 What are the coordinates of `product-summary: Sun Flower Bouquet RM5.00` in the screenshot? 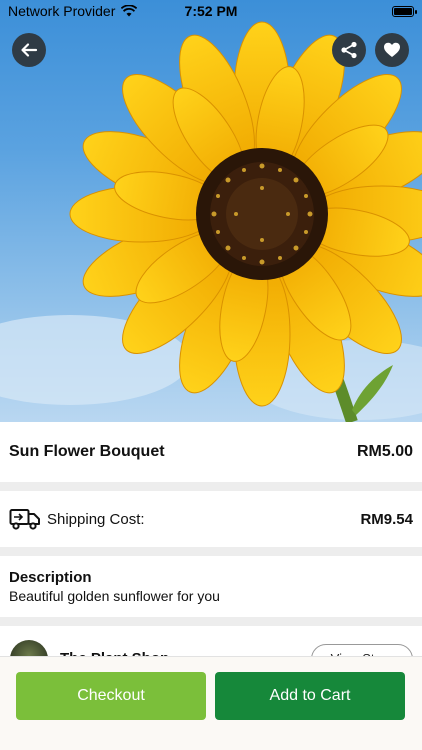 It's located at (211, 452).